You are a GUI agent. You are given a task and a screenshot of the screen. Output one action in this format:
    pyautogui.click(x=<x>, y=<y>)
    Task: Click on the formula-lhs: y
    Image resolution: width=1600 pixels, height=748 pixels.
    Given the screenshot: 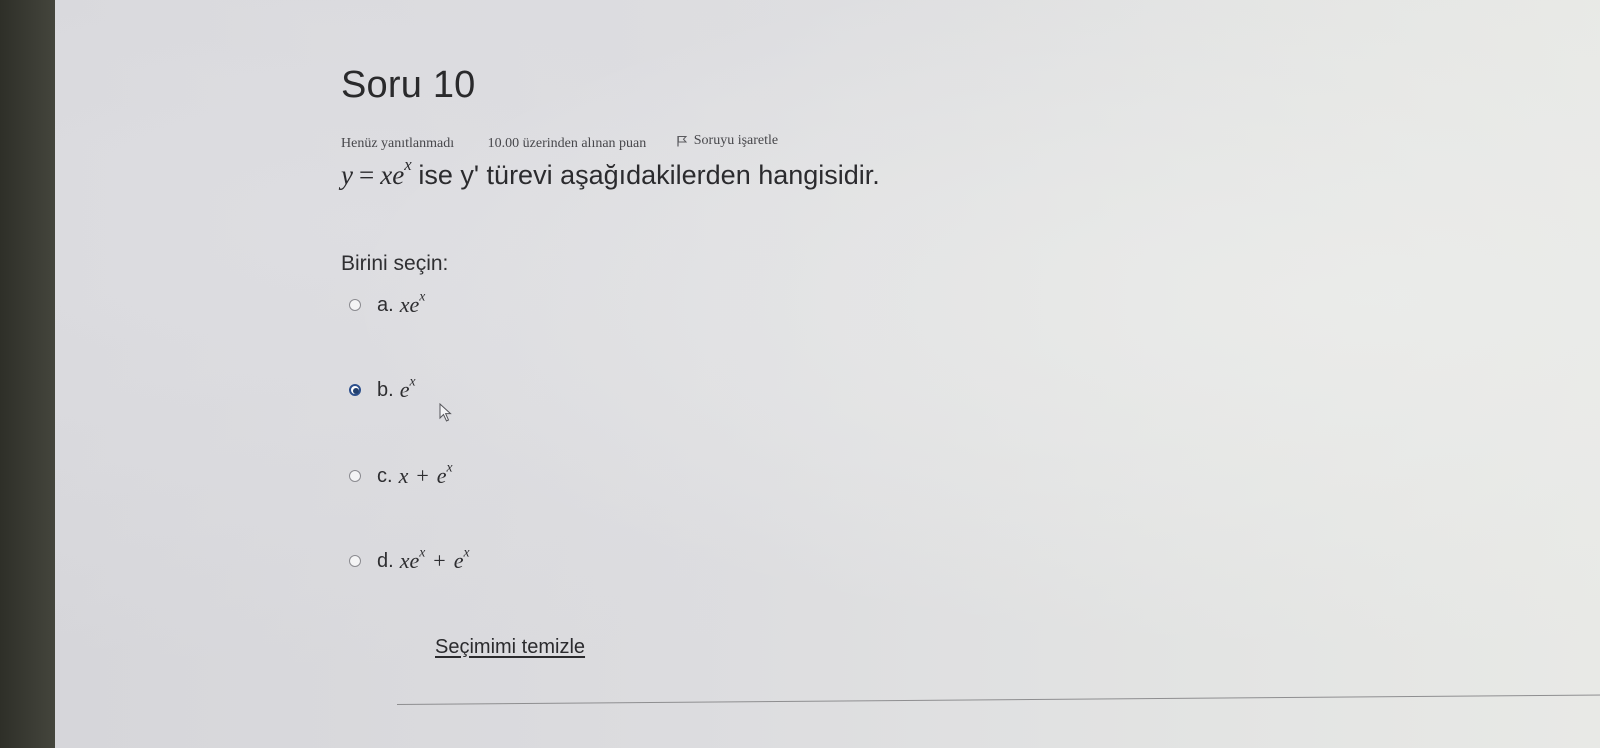 What is the action you would take?
    pyautogui.click(x=347, y=175)
    